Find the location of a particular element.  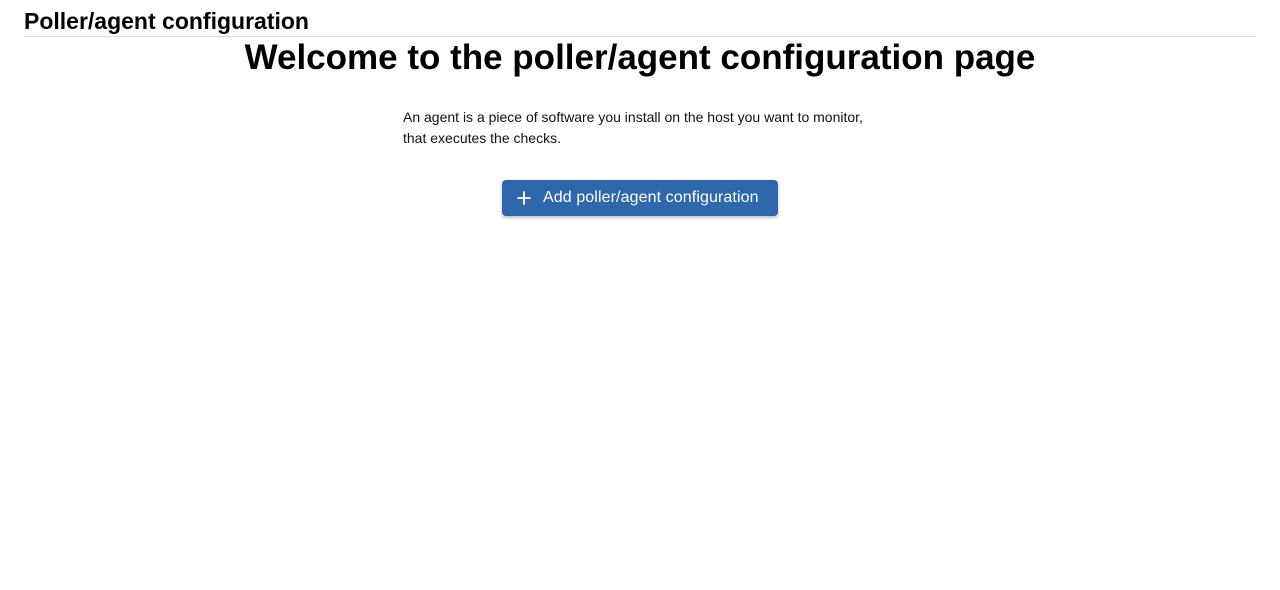

description-line-2: that executes the checks. is located at coordinates (482, 138).